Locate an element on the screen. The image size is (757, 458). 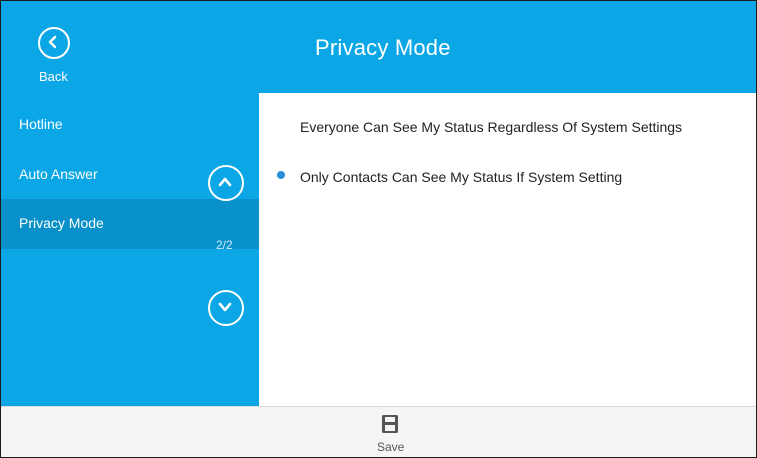
save-label: Save is located at coordinates (391, 447).